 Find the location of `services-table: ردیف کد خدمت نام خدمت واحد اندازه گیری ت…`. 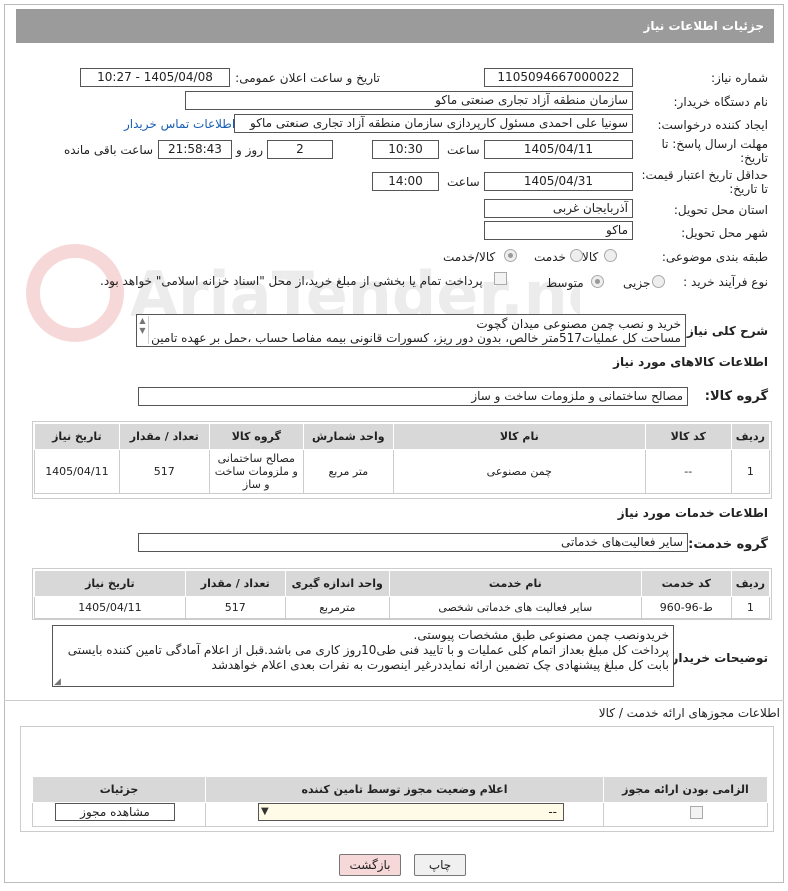

services-table: ردیف کد خدمت نام خدمت واحد اندازه گیری ت… is located at coordinates (402, 594).